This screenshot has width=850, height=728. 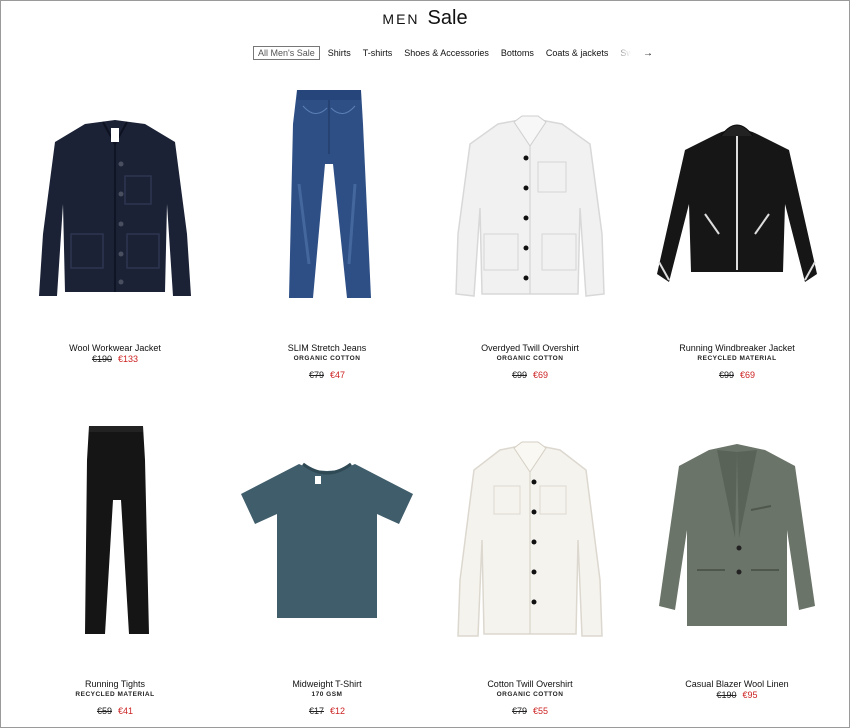 What do you see at coordinates (517, 53) in the screenshot?
I see `nav-item-bottoms: Bottoms` at bounding box center [517, 53].